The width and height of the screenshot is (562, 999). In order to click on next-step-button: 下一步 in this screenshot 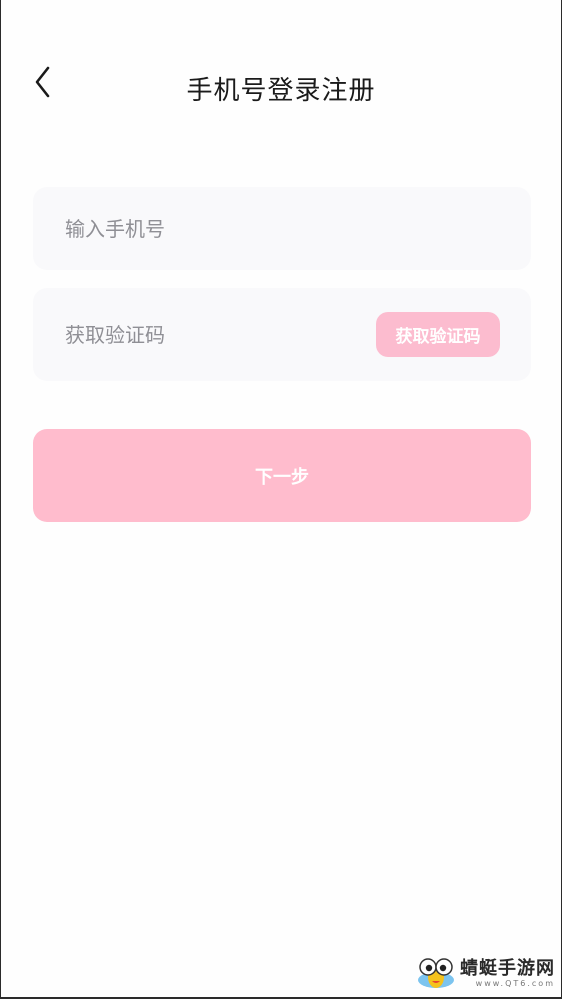, I will do `click(282, 475)`.